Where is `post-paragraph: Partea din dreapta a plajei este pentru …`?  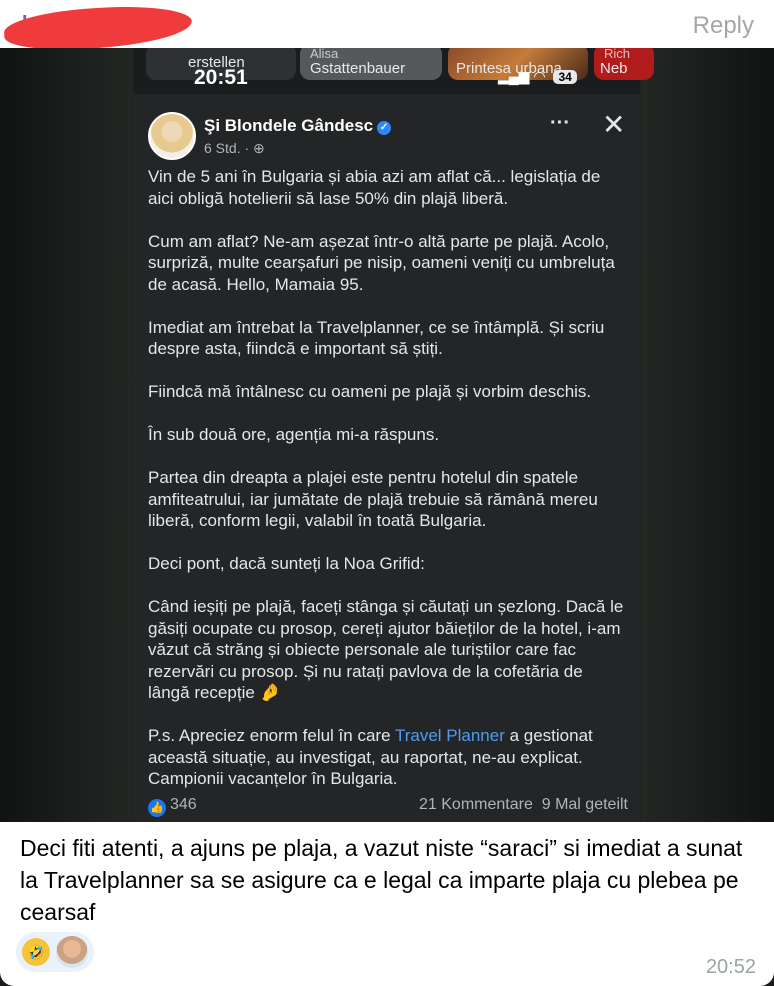
post-paragraph: Partea din dreapta a plajei este pentru … is located at coordinates (373, 499).